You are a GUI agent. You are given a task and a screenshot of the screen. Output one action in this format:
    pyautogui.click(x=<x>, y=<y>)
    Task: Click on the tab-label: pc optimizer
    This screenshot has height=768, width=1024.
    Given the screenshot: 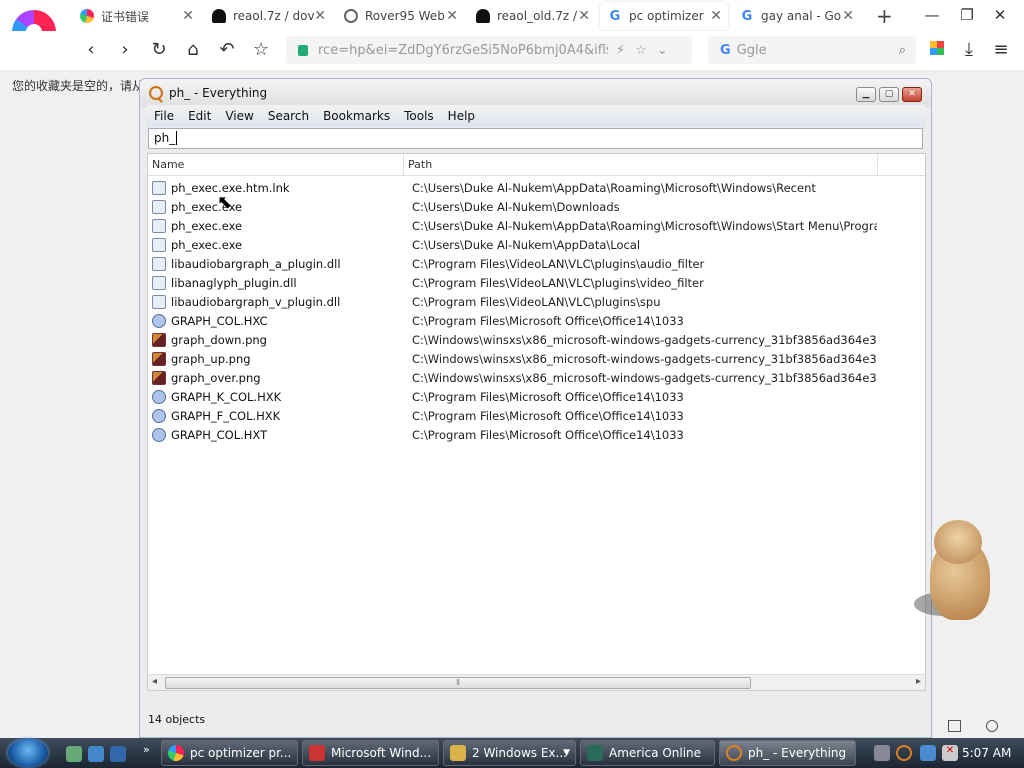 What is the action you would take?
    pyautogui.click(x=666, y=16)
    